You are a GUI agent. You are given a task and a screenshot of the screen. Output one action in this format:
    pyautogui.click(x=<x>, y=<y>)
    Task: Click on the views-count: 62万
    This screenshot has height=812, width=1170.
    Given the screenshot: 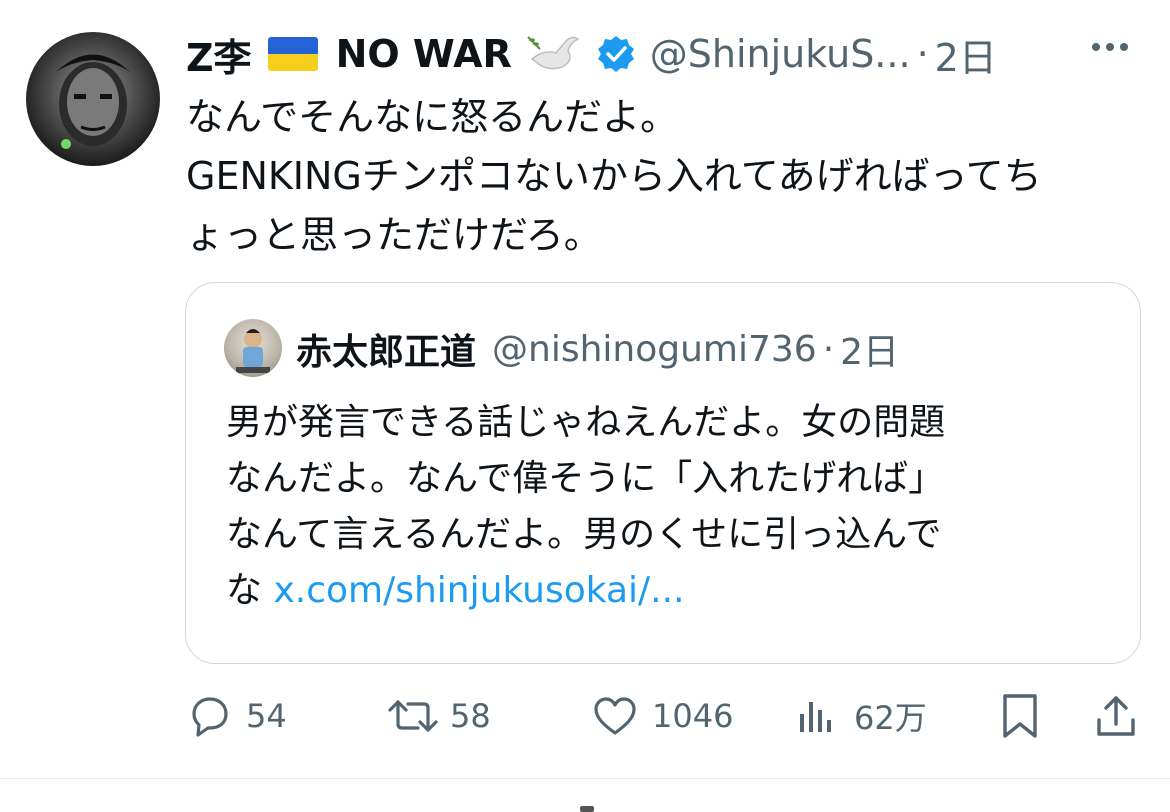 What is the action you would take?
    pyautogui.click(x=890, y=718)
    